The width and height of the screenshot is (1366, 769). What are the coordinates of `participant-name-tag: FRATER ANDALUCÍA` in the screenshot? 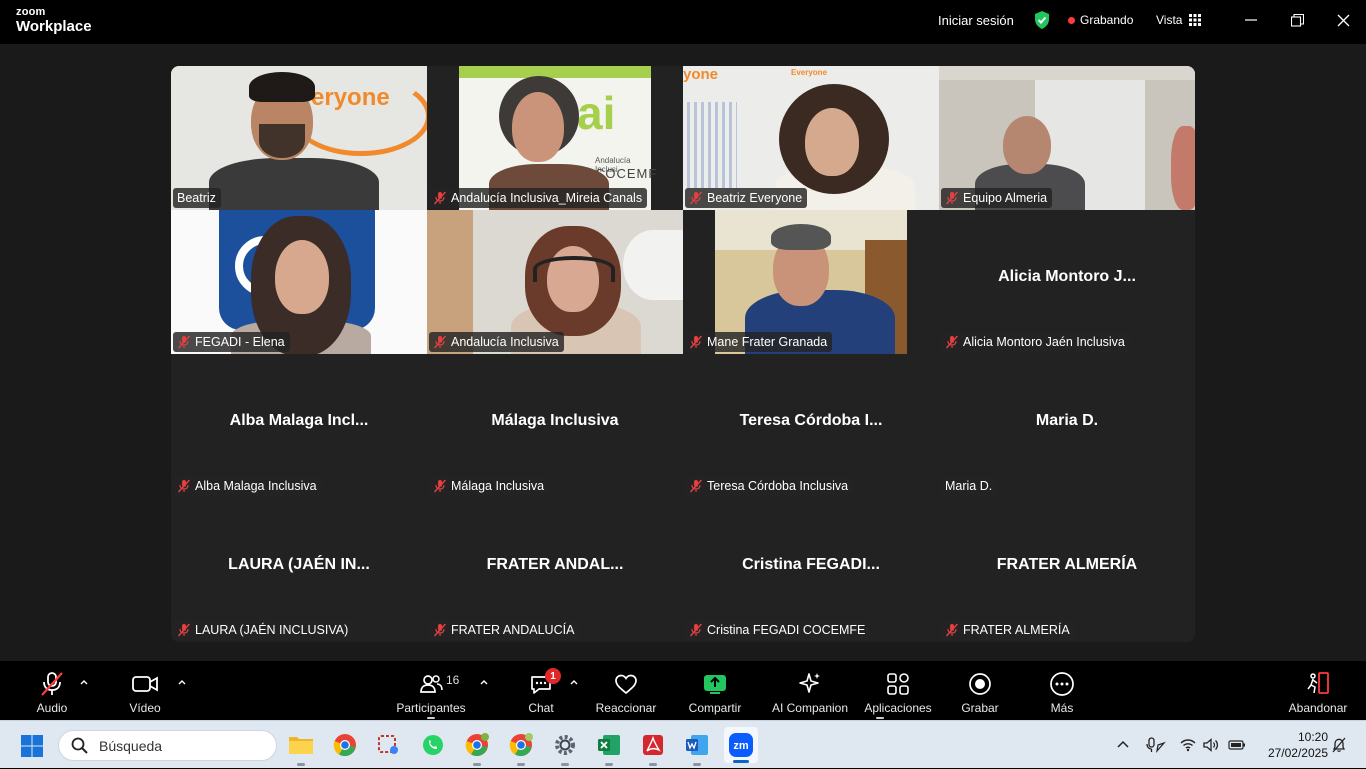 It's located at (504, 630).